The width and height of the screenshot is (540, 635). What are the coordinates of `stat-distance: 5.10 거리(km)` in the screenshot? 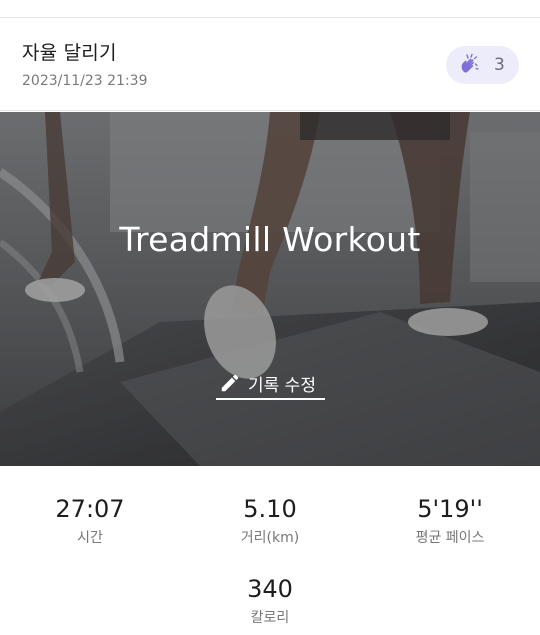 It's located at (270, 521).